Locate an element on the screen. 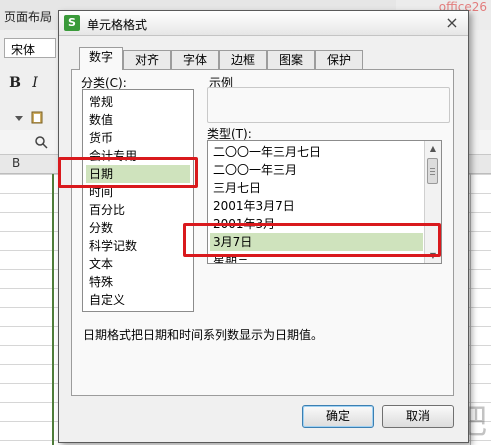 This screenshot has width=491, height=445. tab-pattern: 图案 is located at coordinates (291, 59).